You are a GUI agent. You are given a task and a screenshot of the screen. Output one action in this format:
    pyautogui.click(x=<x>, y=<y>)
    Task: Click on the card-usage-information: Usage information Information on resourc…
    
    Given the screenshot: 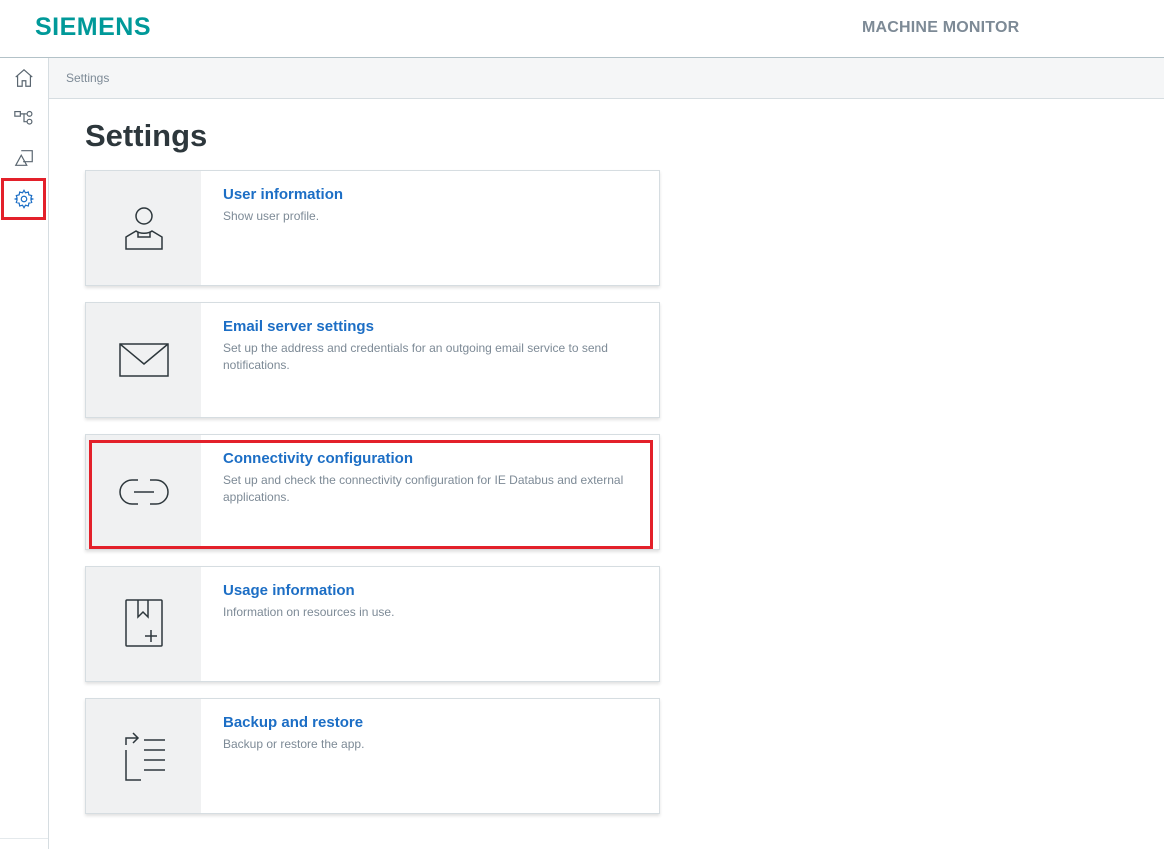 What is the action you would take?
    pyautogui.click(x=372, y=624)
    